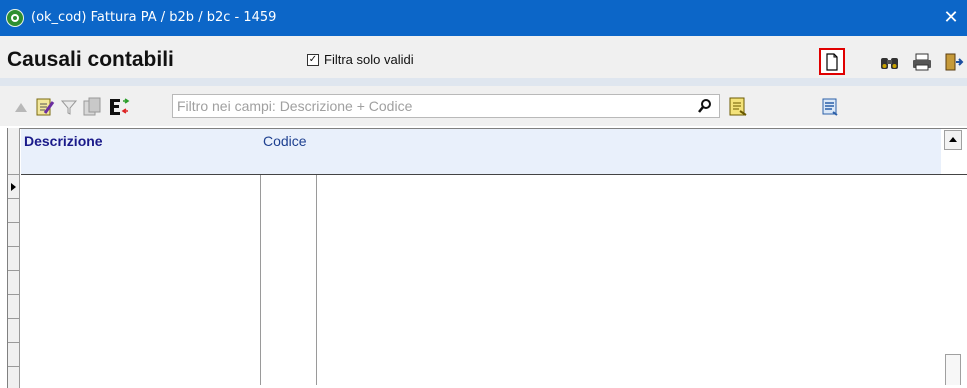 The image size is (967, 388). I want to click on current-row-arrow-icon, so click(13, 187).